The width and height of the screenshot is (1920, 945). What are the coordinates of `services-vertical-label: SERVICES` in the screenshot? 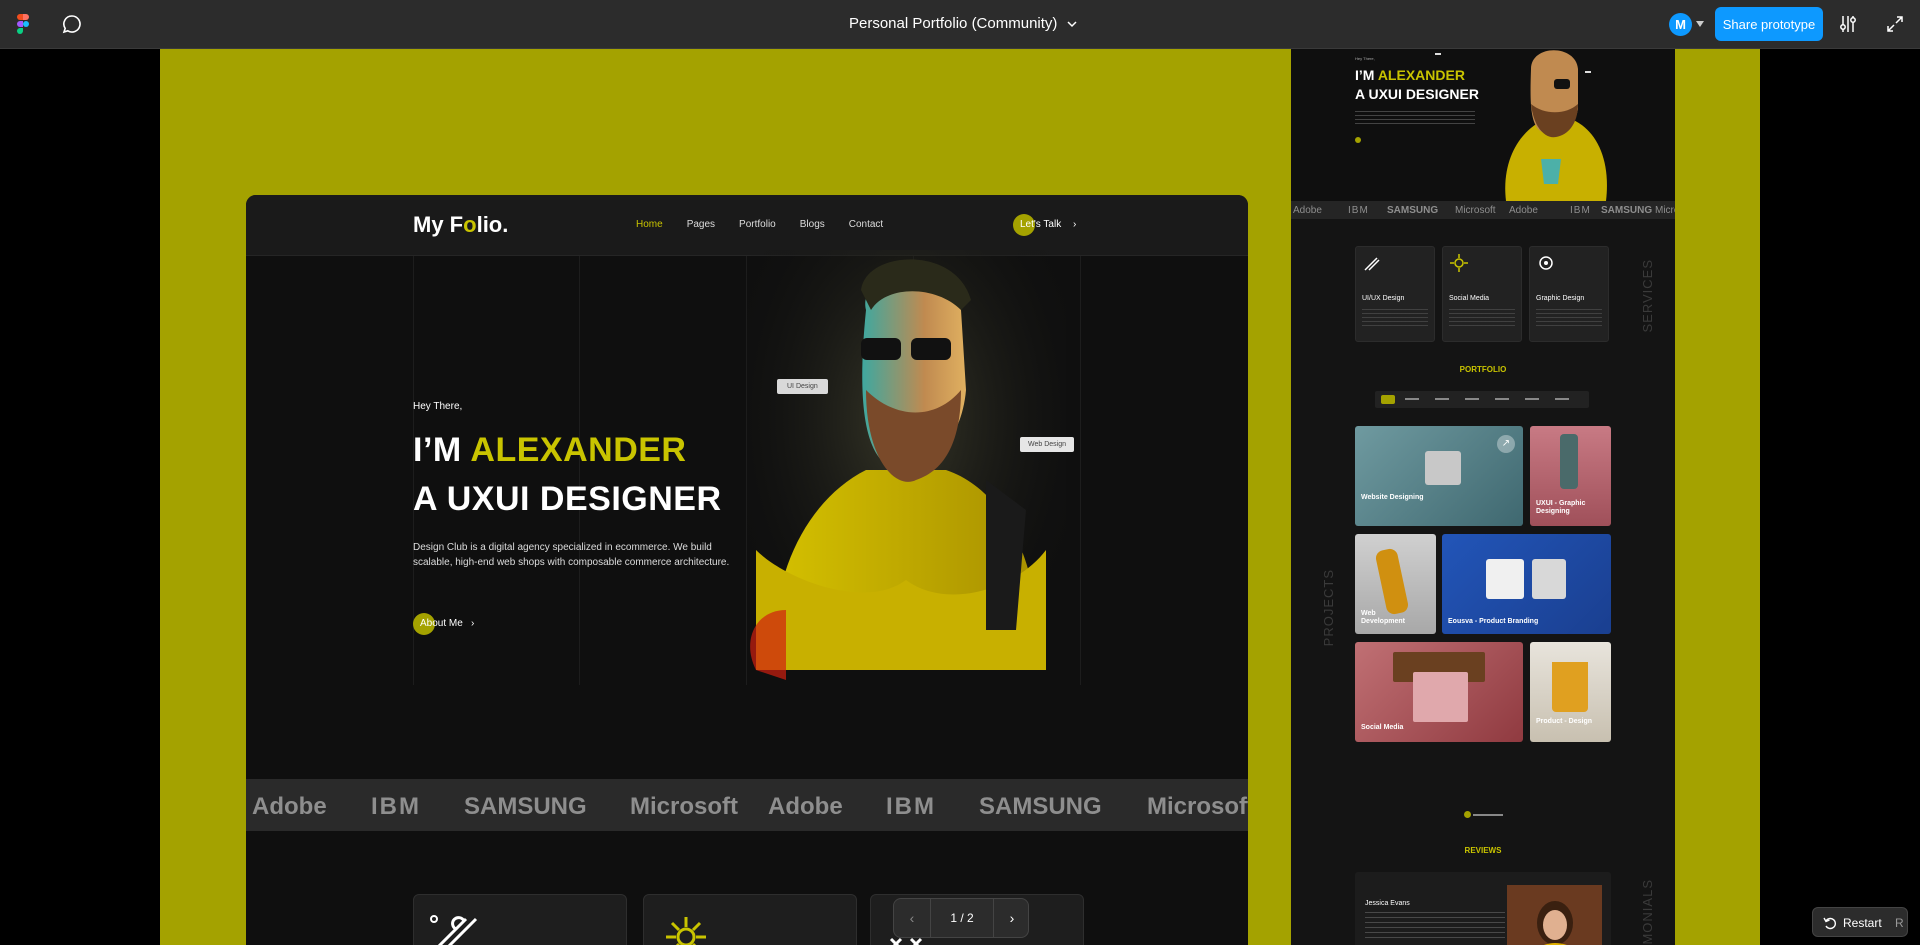 It's located at (1647, 296).